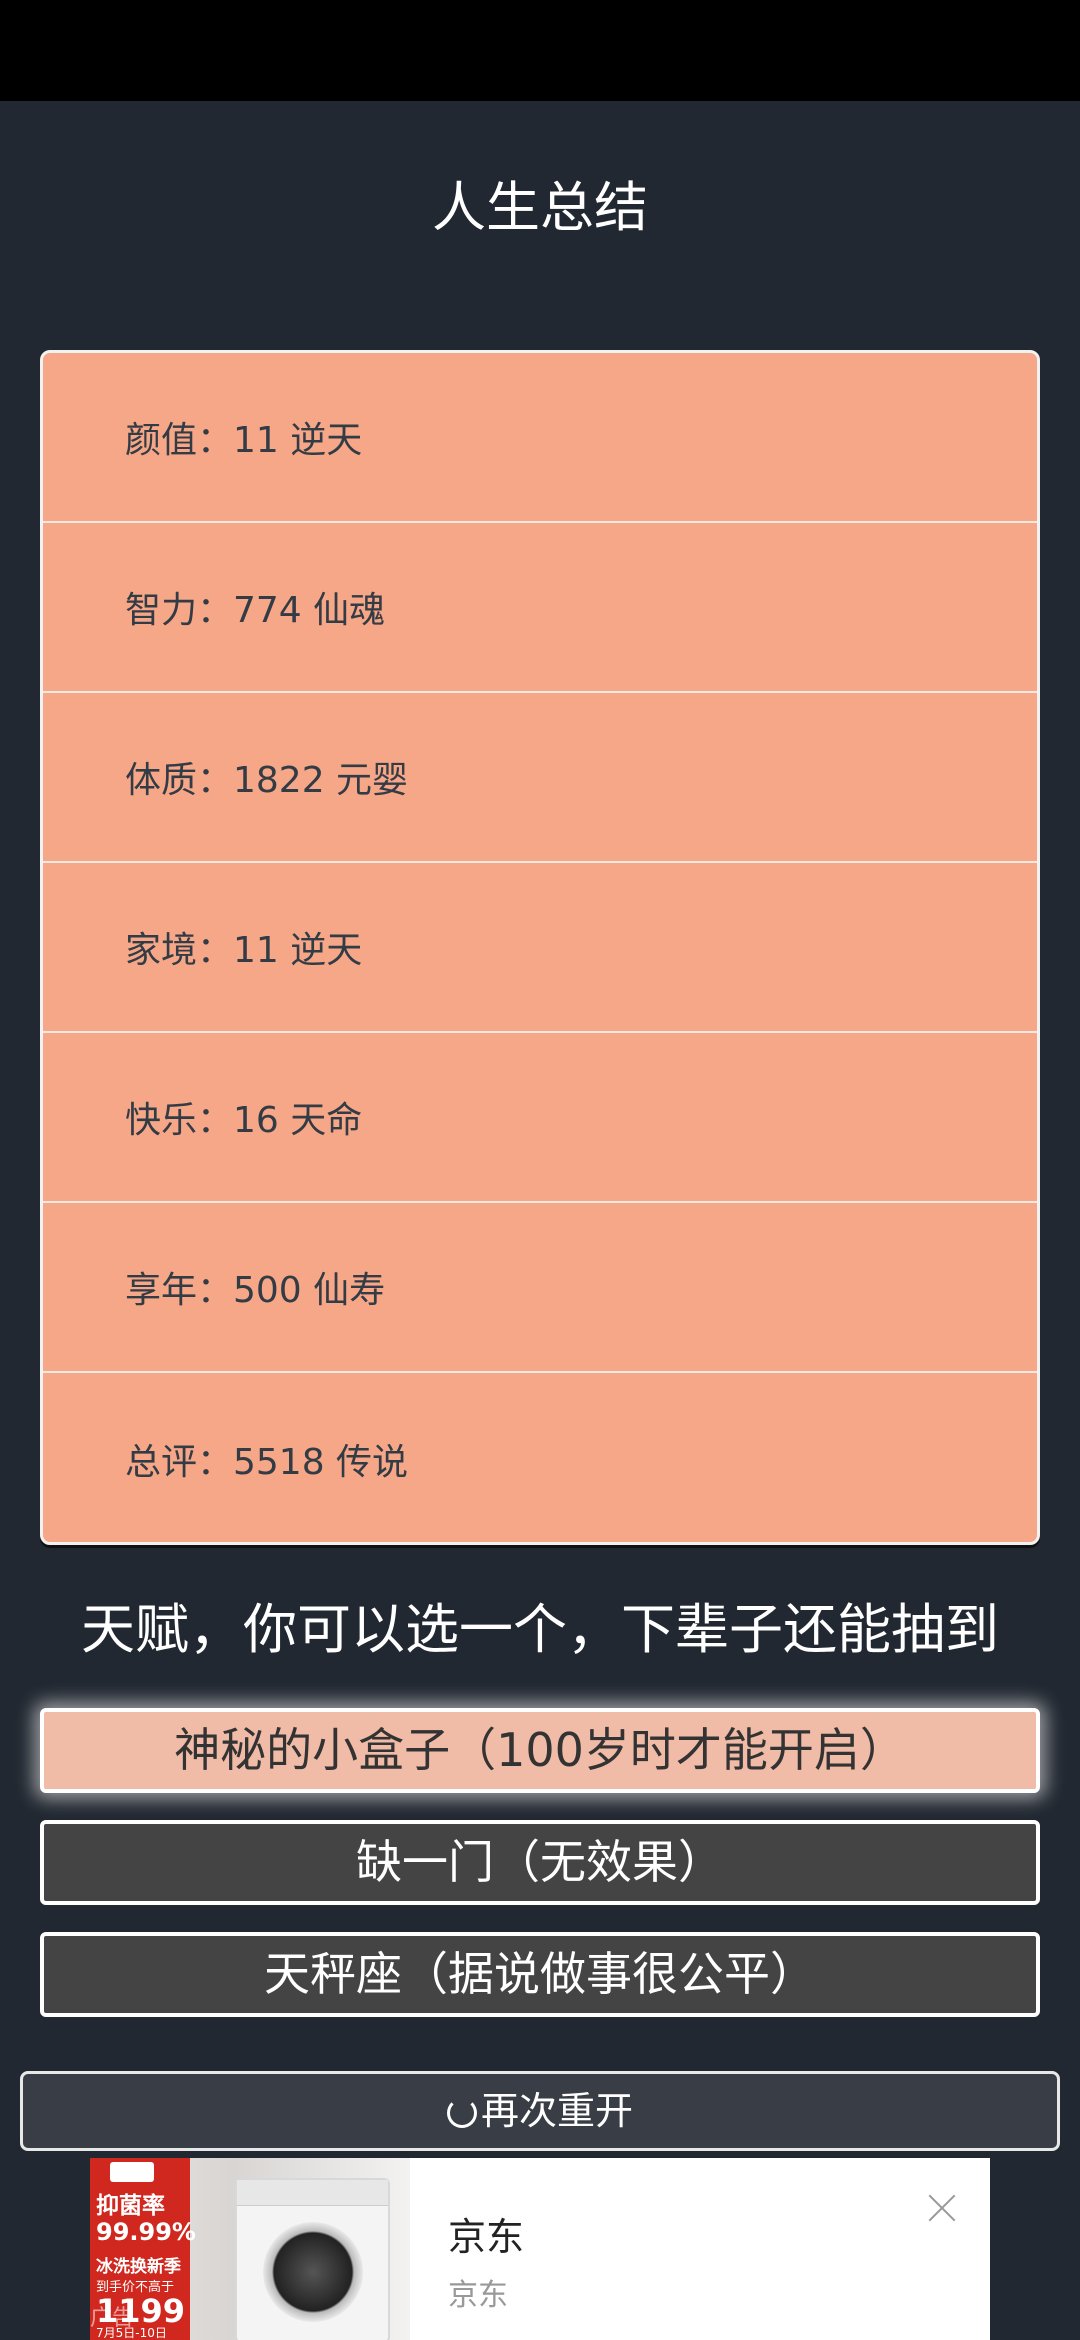  I want to click on restart-button: 再次重开, so click(540, 2111).